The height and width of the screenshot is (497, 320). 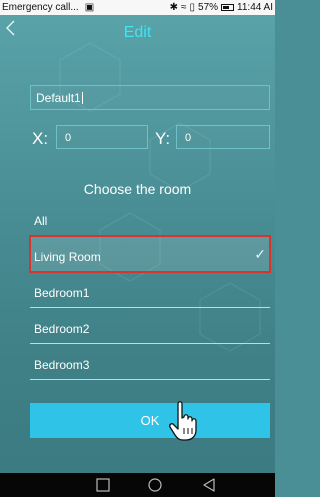 What do you see at coordinates (150, 326) in the screenshot?
I see `room-item-bedroom2: Bedroom2` at bounding box center [150, 326].